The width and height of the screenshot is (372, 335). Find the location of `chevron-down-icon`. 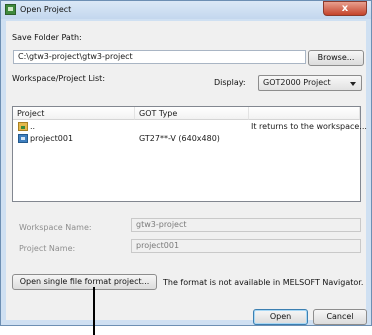

chevron-down-icon is located at coordinates (353, 84).